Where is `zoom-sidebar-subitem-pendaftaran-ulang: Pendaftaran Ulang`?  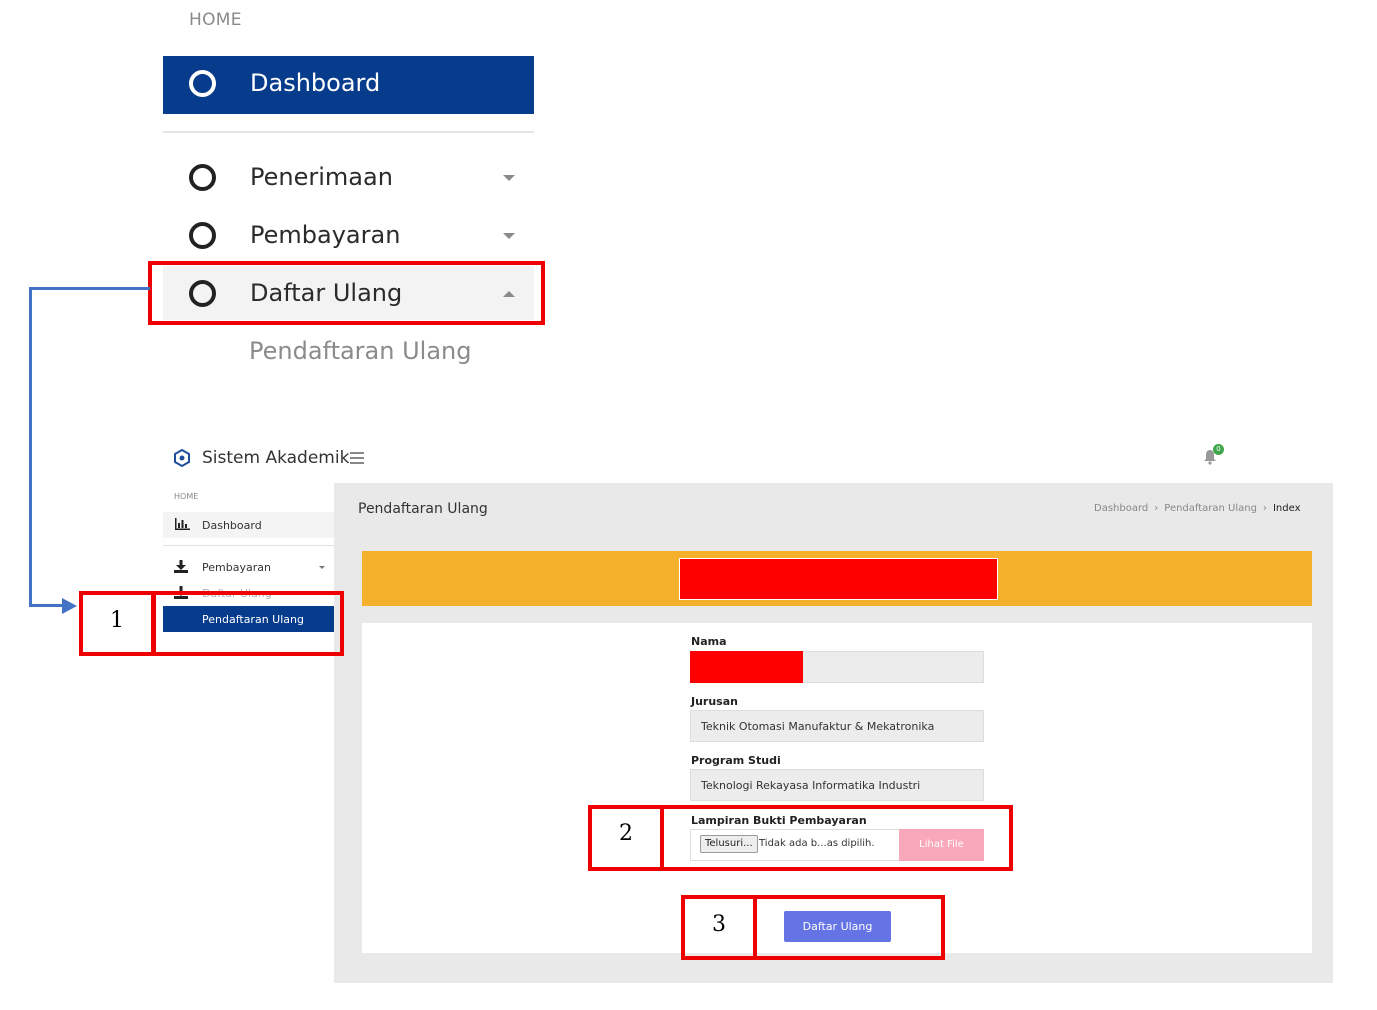
zoom-sidebar-subitem-pendaftaran-ulang: Pendaftaran Ulang is located at coordinates (360, 351).